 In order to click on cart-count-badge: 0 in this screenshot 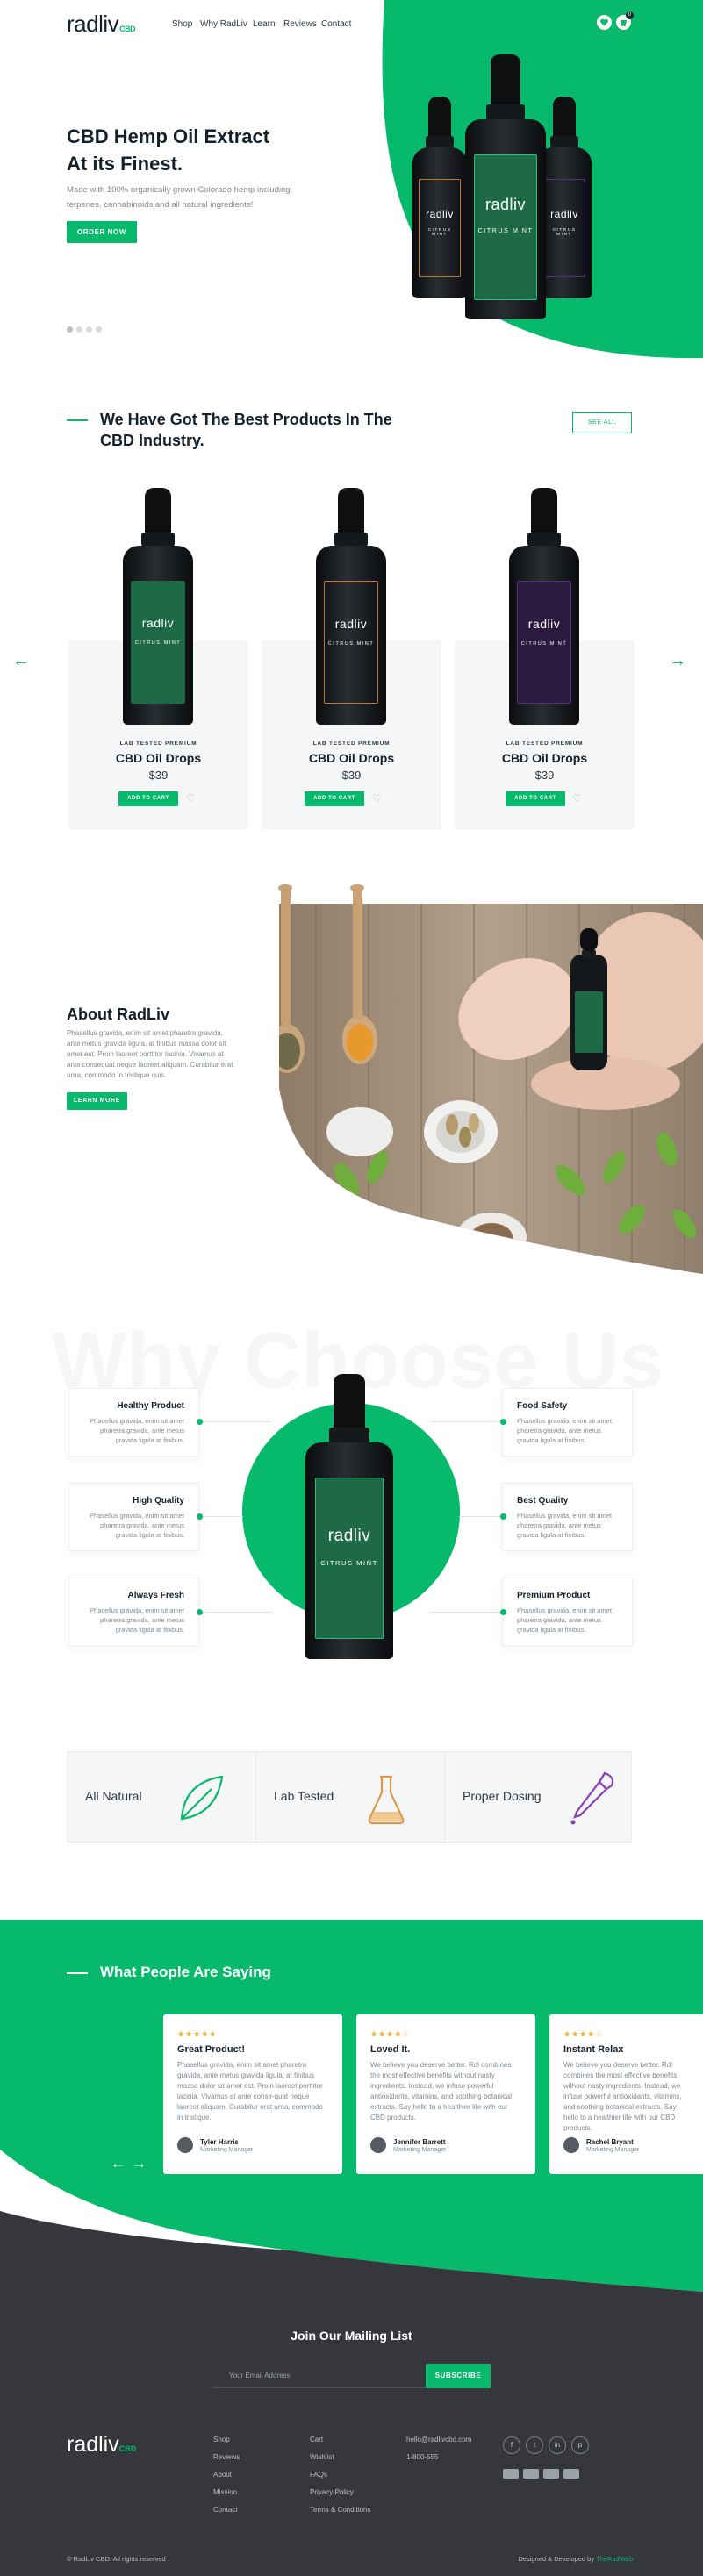, I will do `click(630, 15)`.